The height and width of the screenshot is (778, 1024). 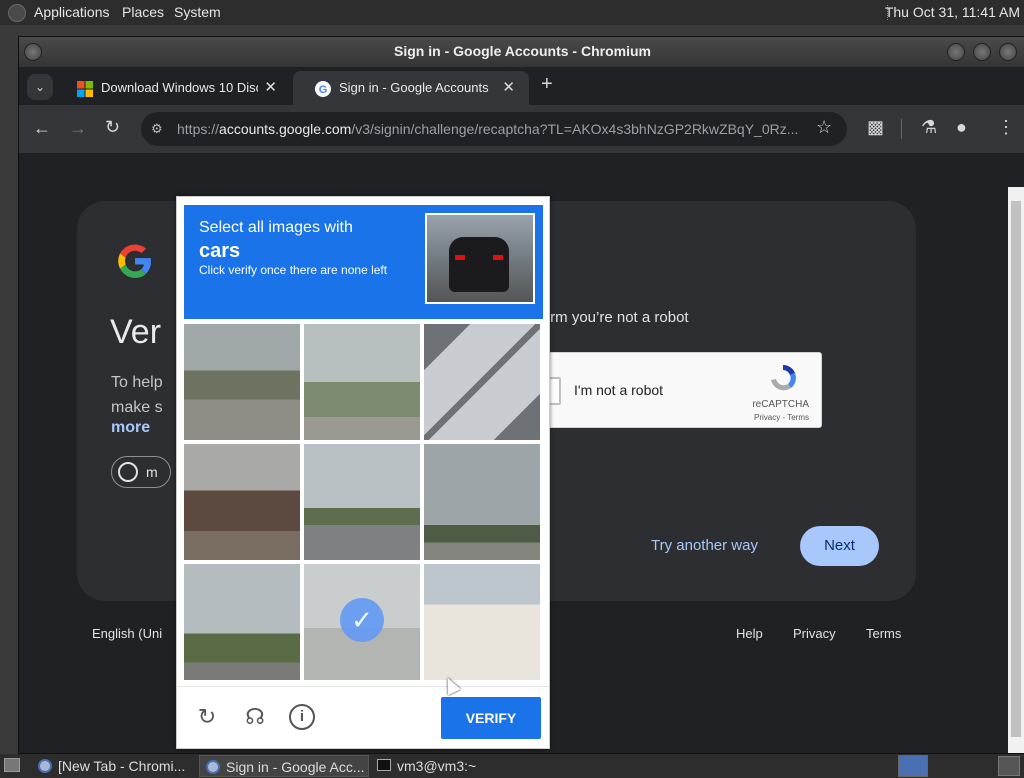 I want to click on svg-text: G, so click(x=323, y=90).